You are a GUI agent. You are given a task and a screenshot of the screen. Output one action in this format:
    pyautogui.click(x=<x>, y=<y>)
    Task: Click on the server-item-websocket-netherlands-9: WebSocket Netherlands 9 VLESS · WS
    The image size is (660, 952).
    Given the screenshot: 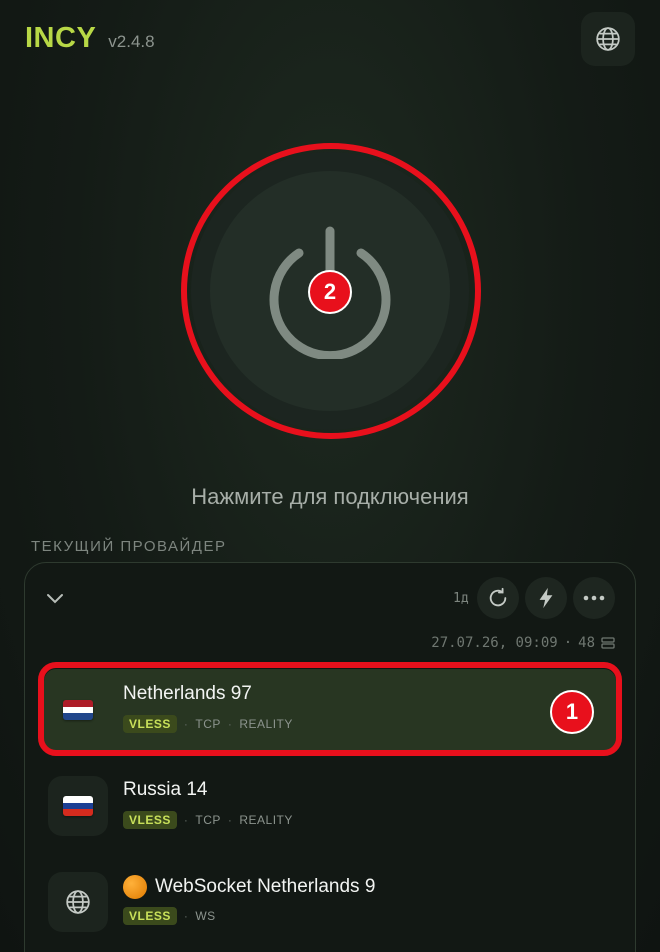 What is the action you would take?
    pyautogui.click(x=330, y=902)
    